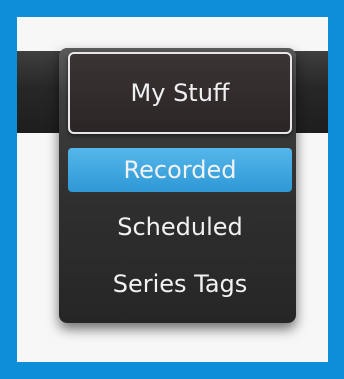  I want to click on menu-item-label: Scheduled, so click(180, 227).